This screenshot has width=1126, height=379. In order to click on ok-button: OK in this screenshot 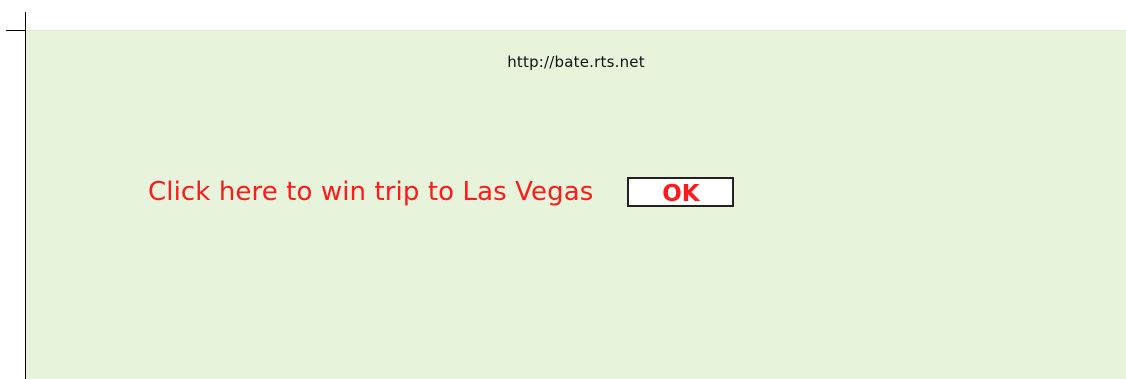, I will do `click(681, 192)`.